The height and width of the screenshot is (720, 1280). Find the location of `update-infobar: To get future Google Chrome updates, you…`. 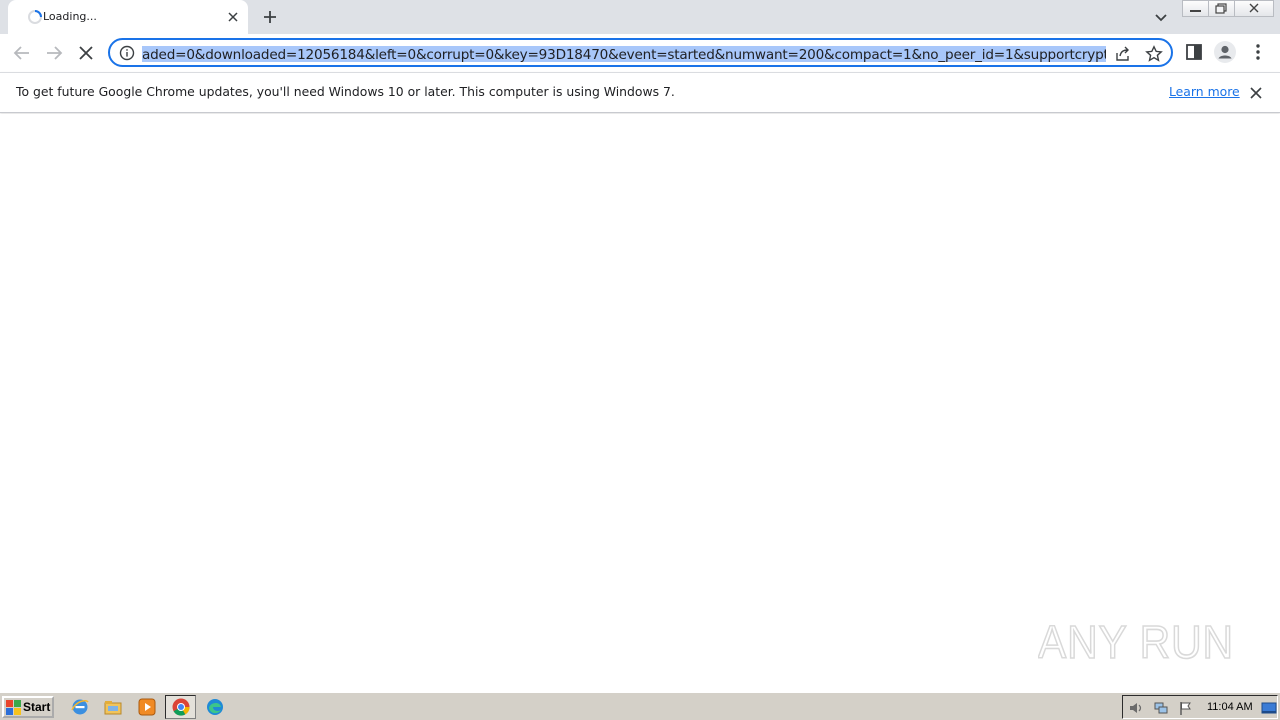

update-infobar: To get future Google Chrome updates, you… is located at coordinates (640, 92).